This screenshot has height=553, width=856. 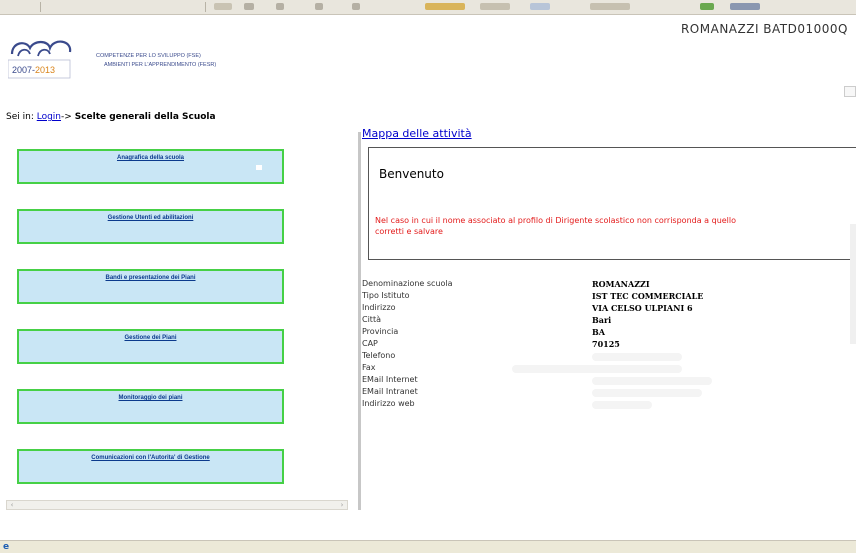 What do you see at coordinates (648, 296) in the screenshot?
I see `info-value: IST TEC COMMERCIALE` at bounding box center [648, 296].